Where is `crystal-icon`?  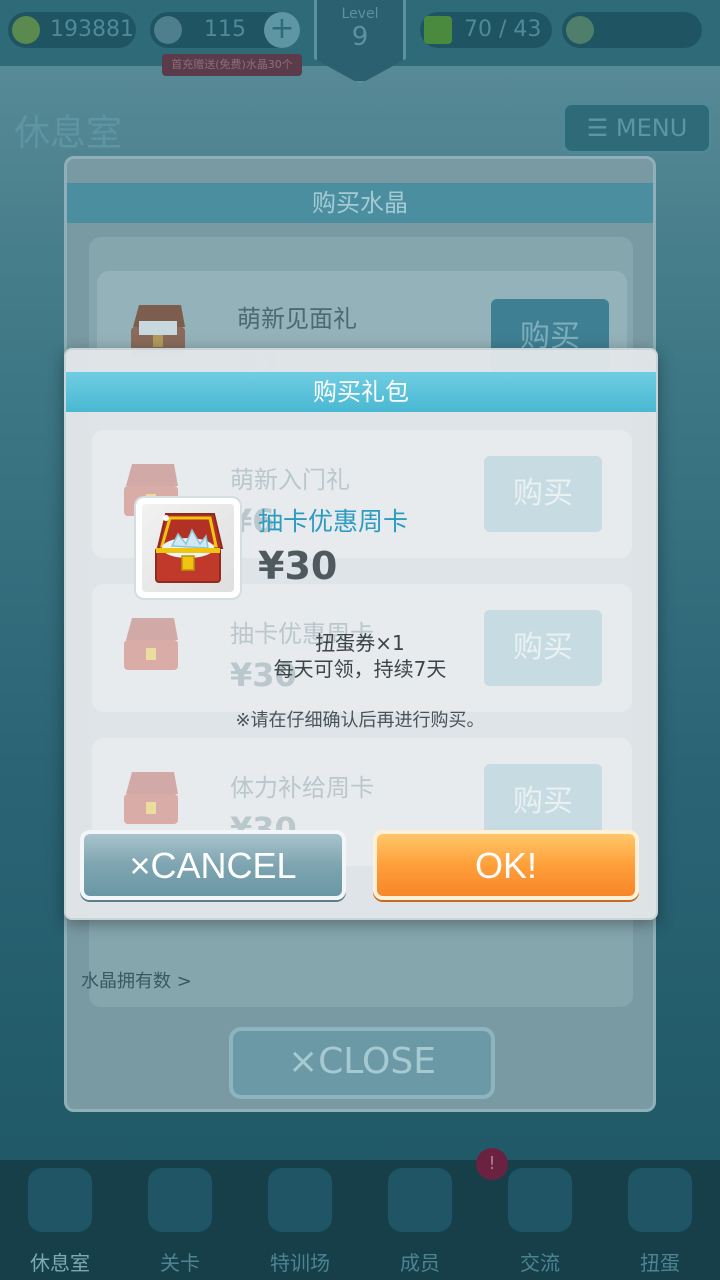 crystal-icon is located at coordinates (168, 30).